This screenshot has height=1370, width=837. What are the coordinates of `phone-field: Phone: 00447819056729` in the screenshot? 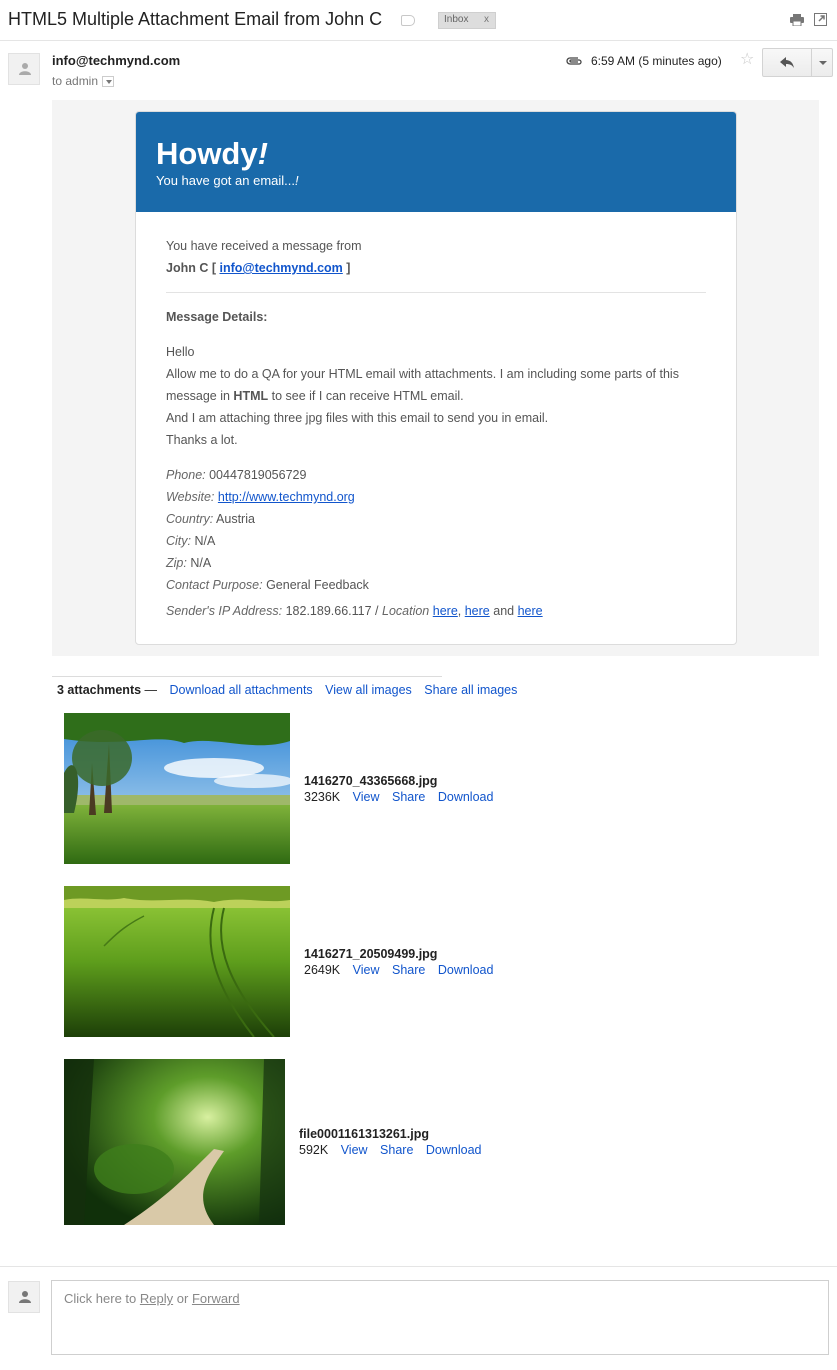 It's located at (236, 475).